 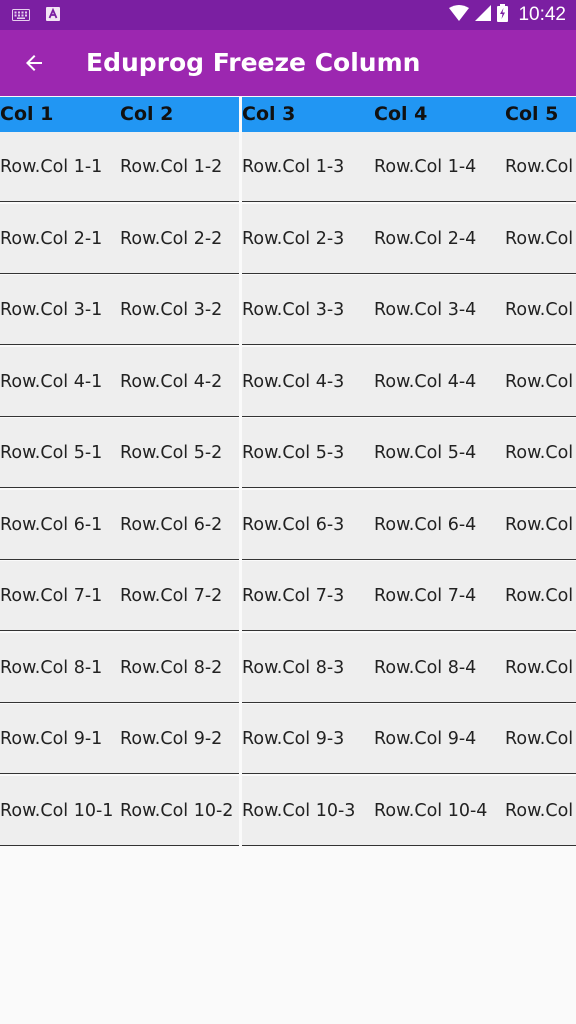 What do you see at coordinates (171, 239) in the screenshot?
I see `table-cell: Row.Col 2-2` at bounding box center [171, 239].